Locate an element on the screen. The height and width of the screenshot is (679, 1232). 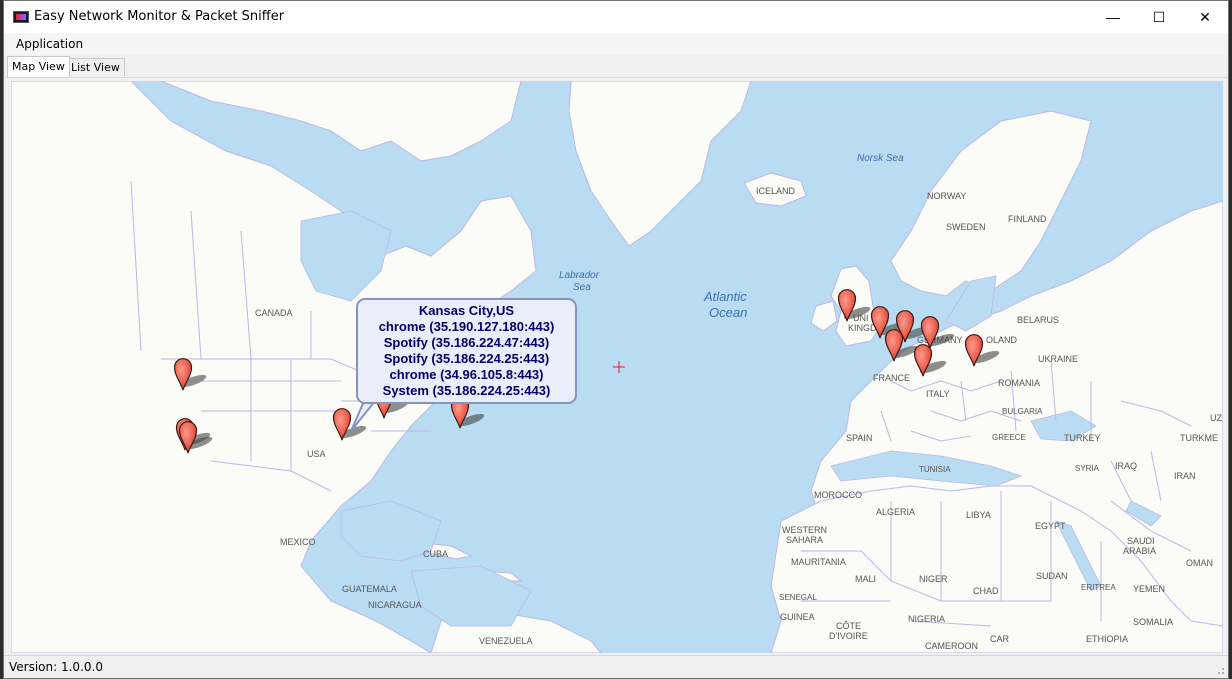
tab-map-view: Map View is located at coordinates (38, 66).